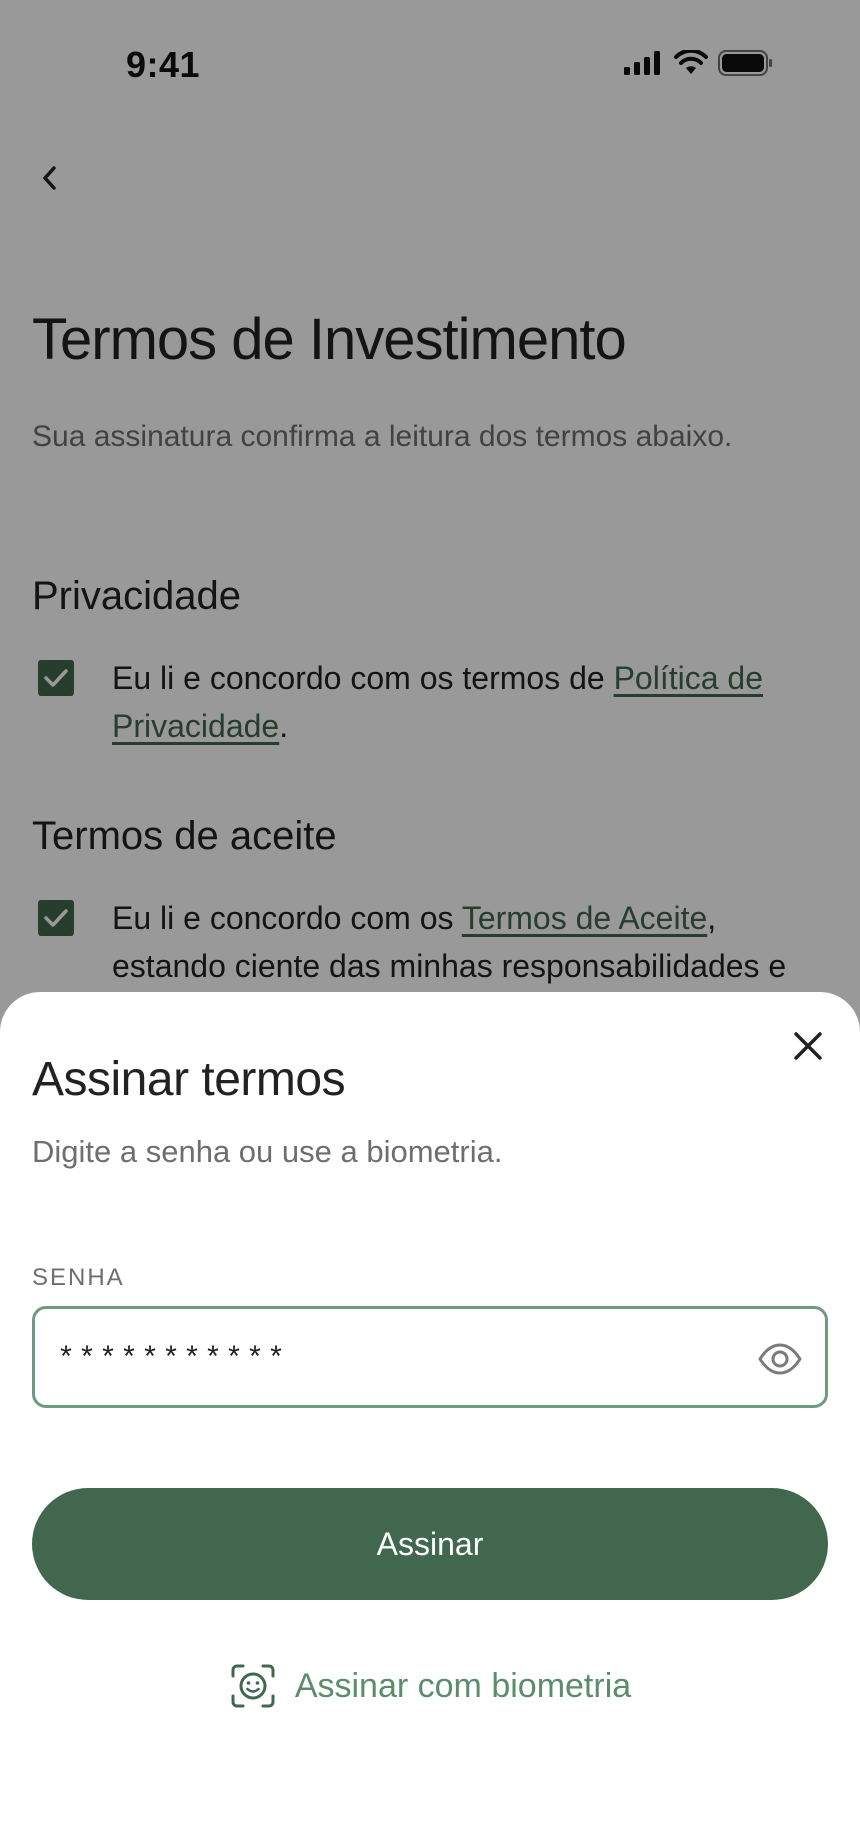 Image resolution: width=860 pixels, height=1824 pixels. I want to click on close-icon, so click(808, 1046).